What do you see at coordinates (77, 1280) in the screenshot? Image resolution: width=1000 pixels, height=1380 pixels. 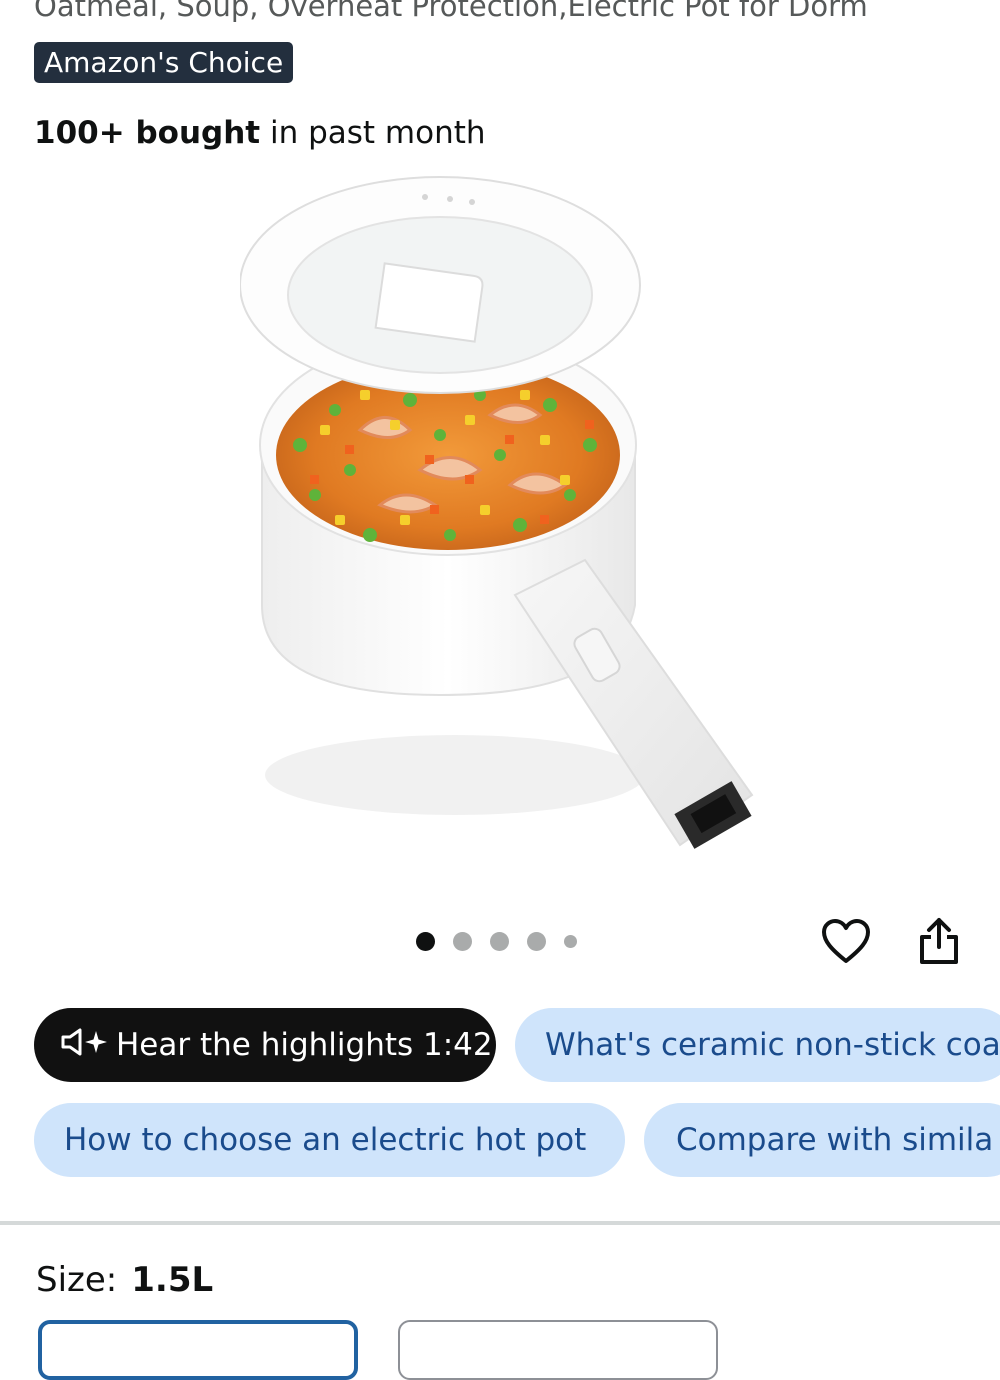 I see `size-label: Size:` at bounding box center [77, 1280].